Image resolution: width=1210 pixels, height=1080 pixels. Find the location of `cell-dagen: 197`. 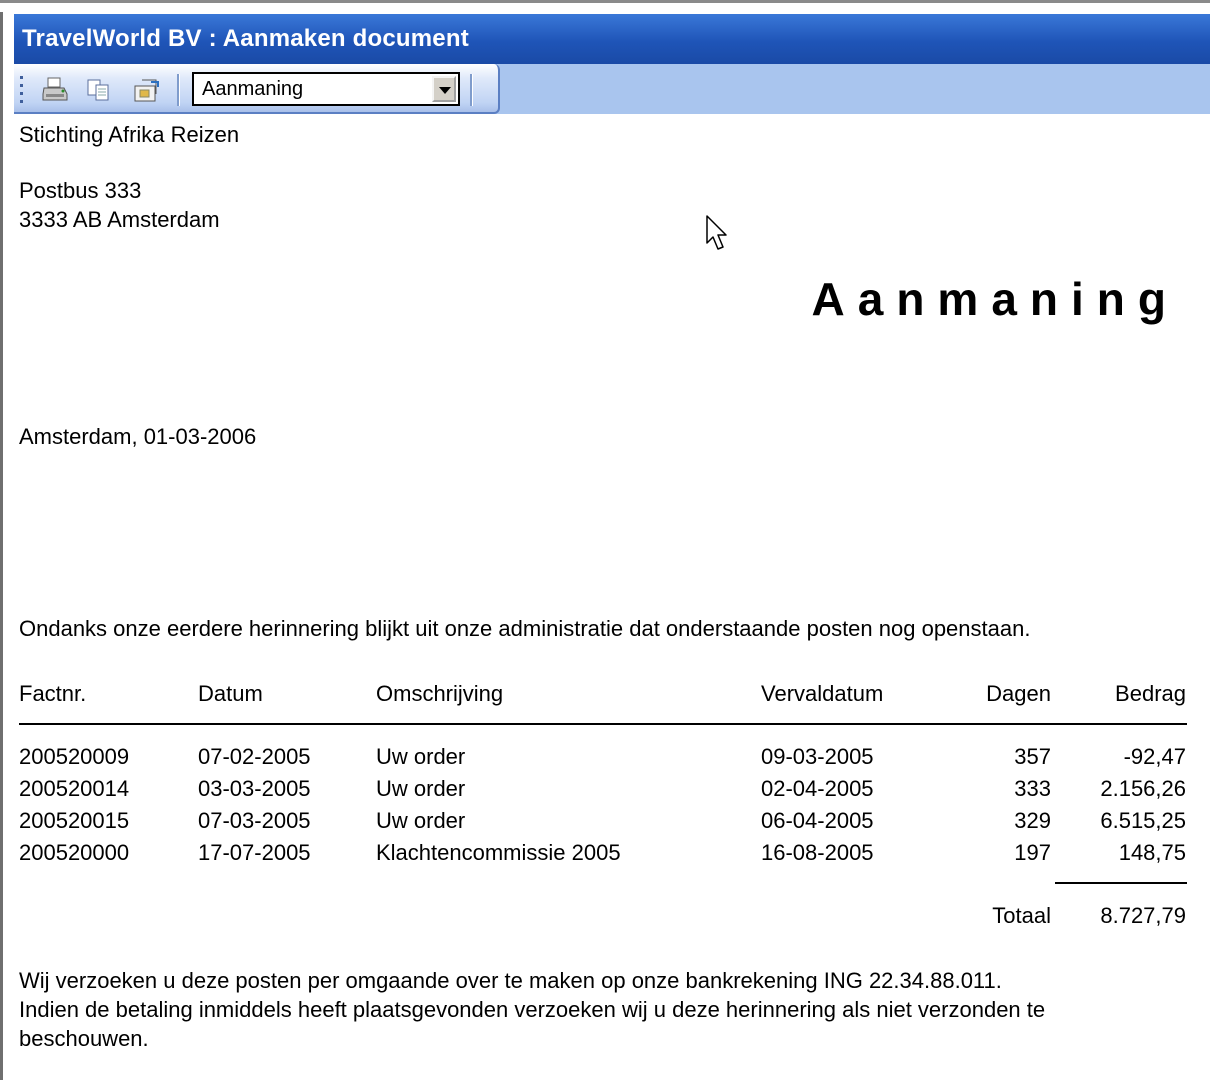

cell-dagen: 197 is located at coordinates (1032, 852).